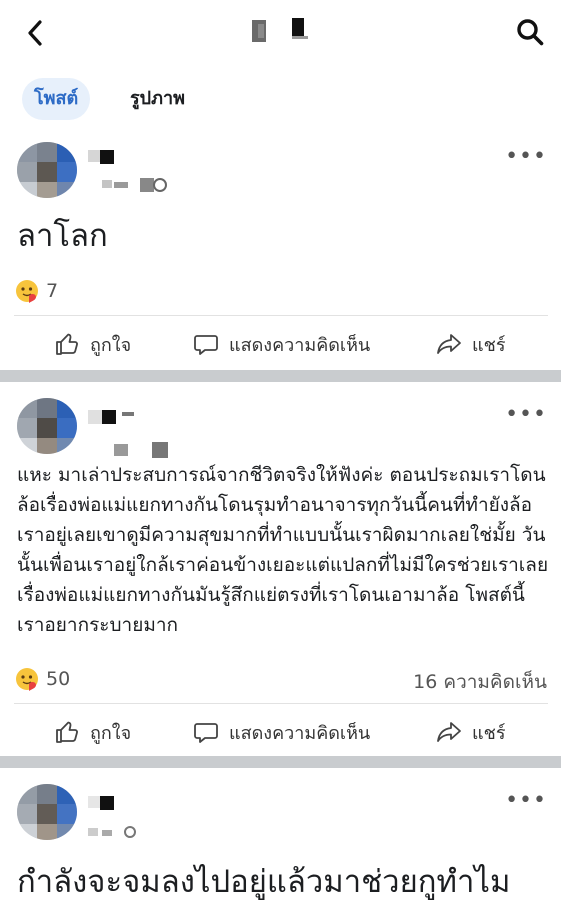 The width and height of the screenshot is (561, 922). Describe the element at coordinates (42, 679) in the screenshot. I see `reaction-summary: 50` at that location.